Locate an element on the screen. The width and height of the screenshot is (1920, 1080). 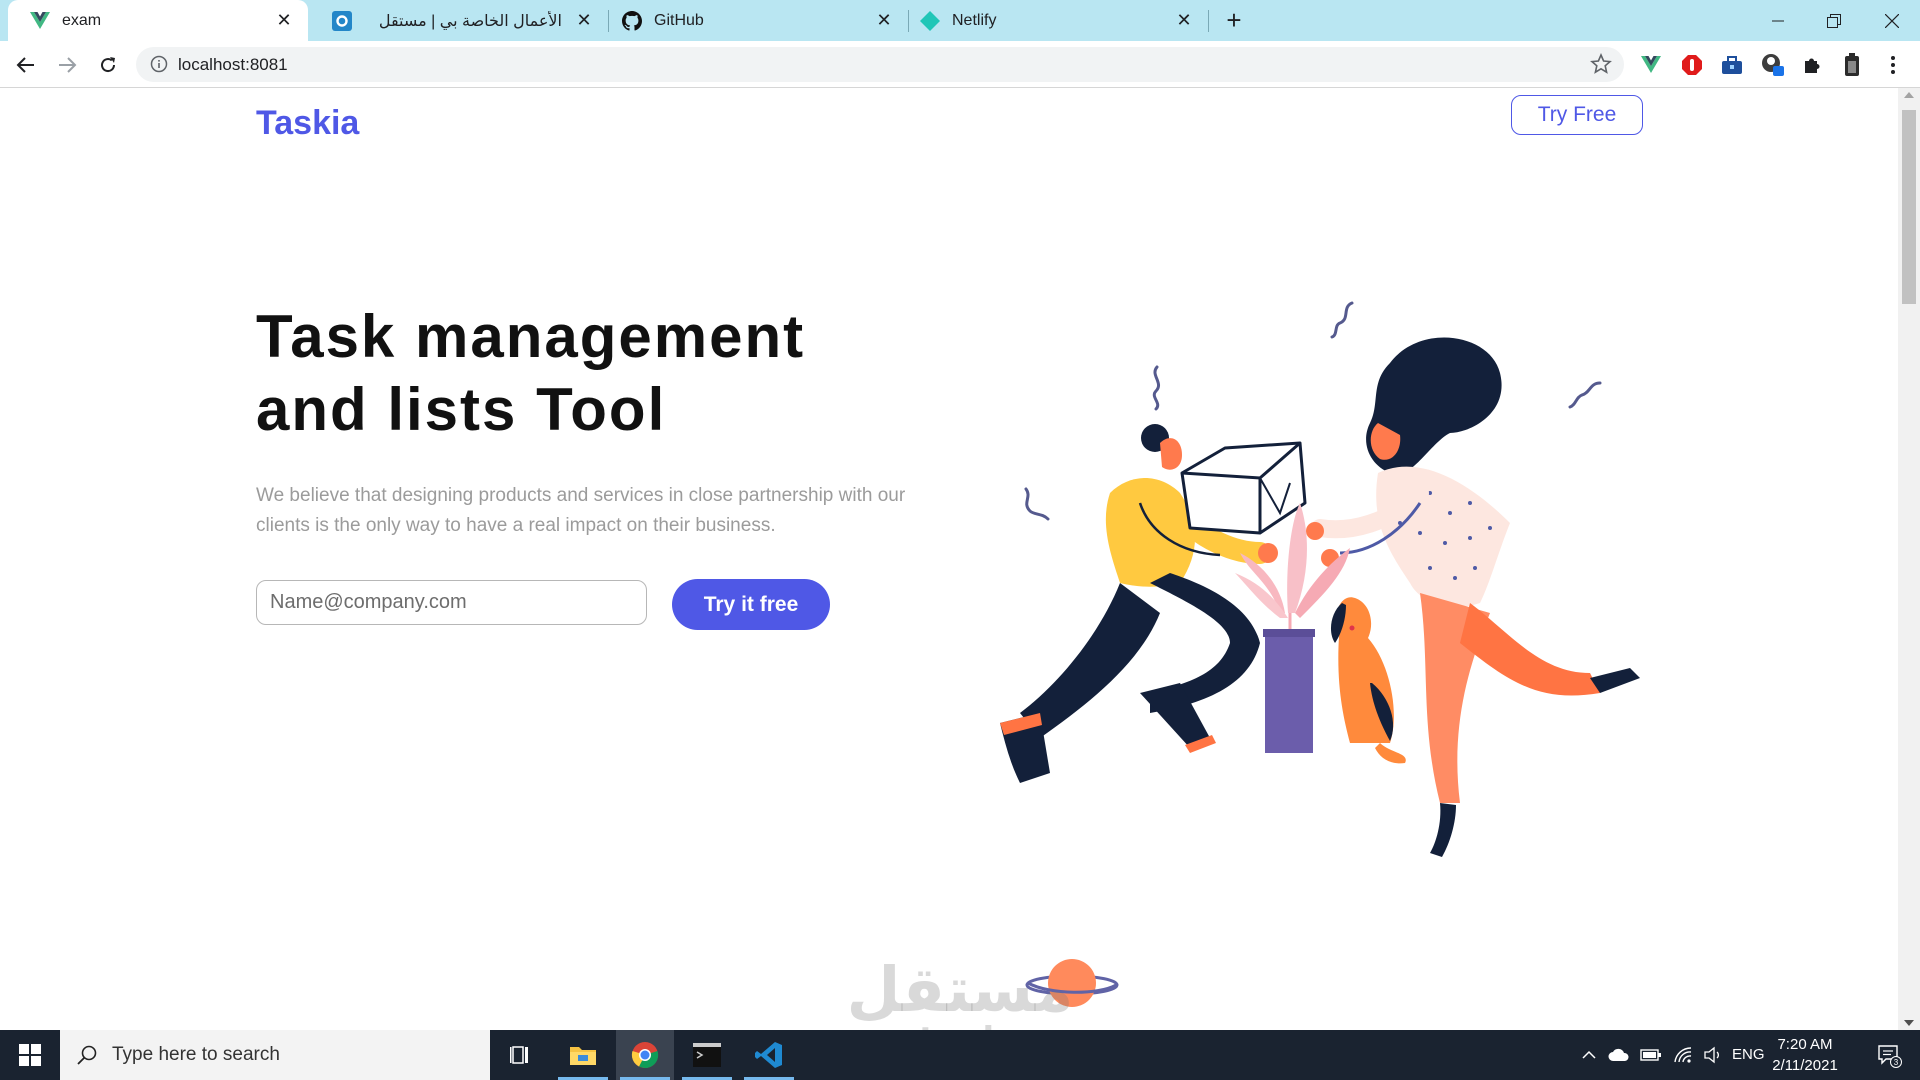
mostaql-watermark: مستقل mostaql.com is located at coordinates (963, 992).